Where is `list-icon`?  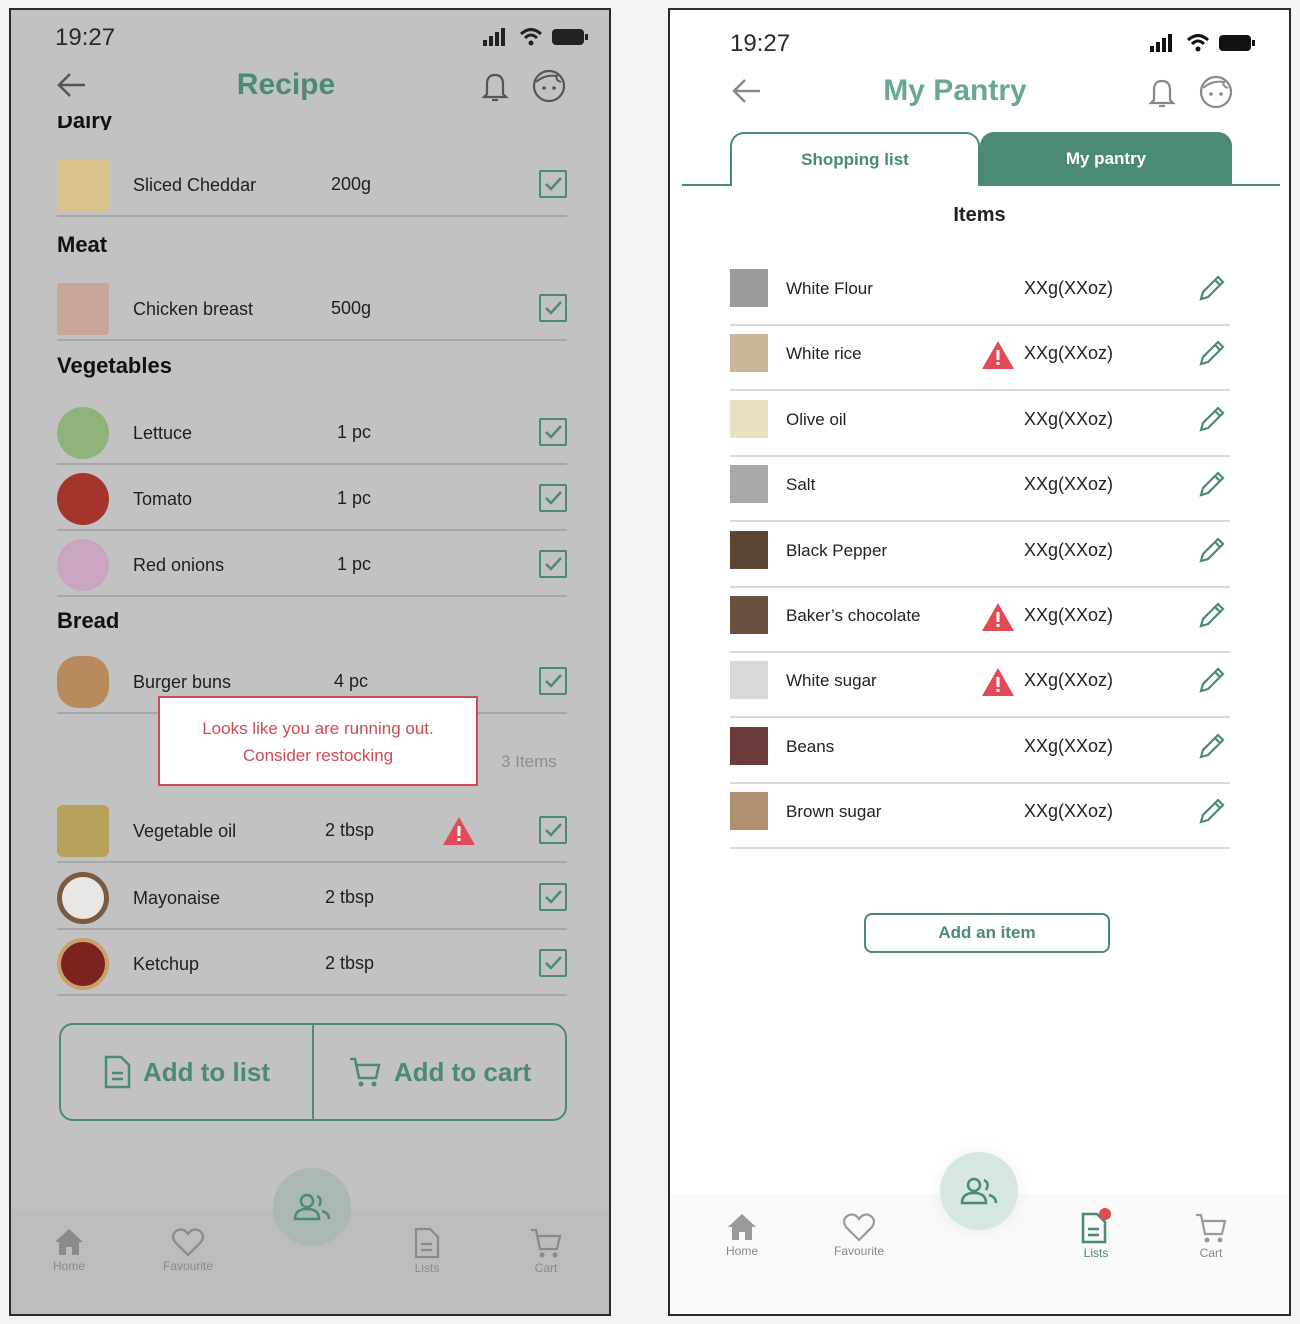 list-icon is located at coordinates (427, 1243).